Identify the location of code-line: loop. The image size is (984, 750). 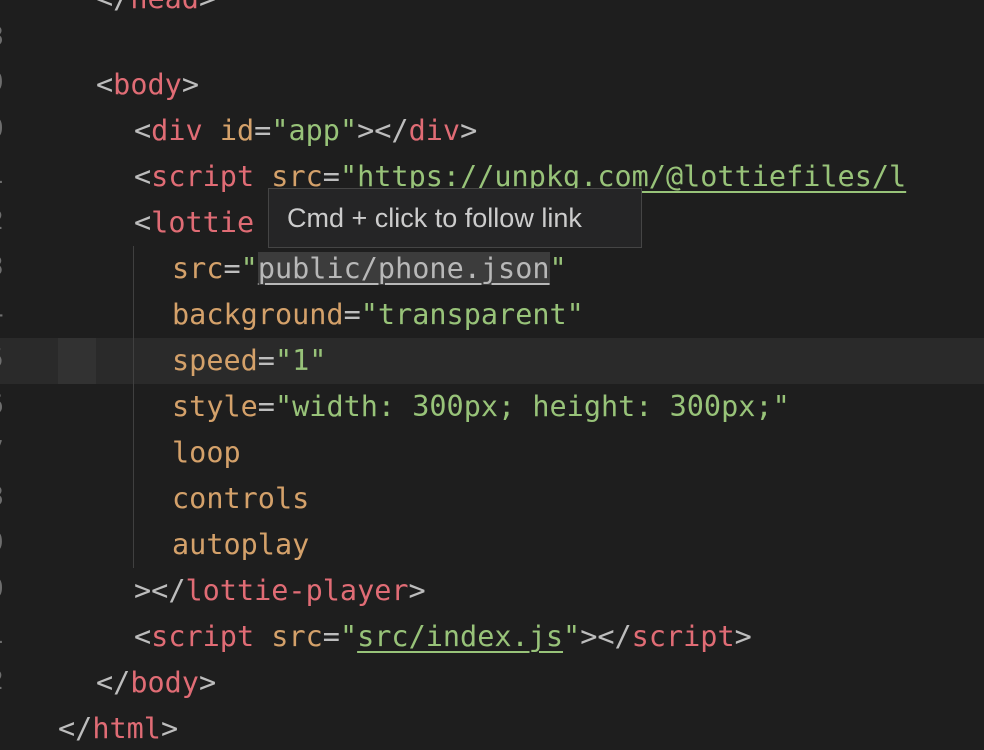
(492, 453).